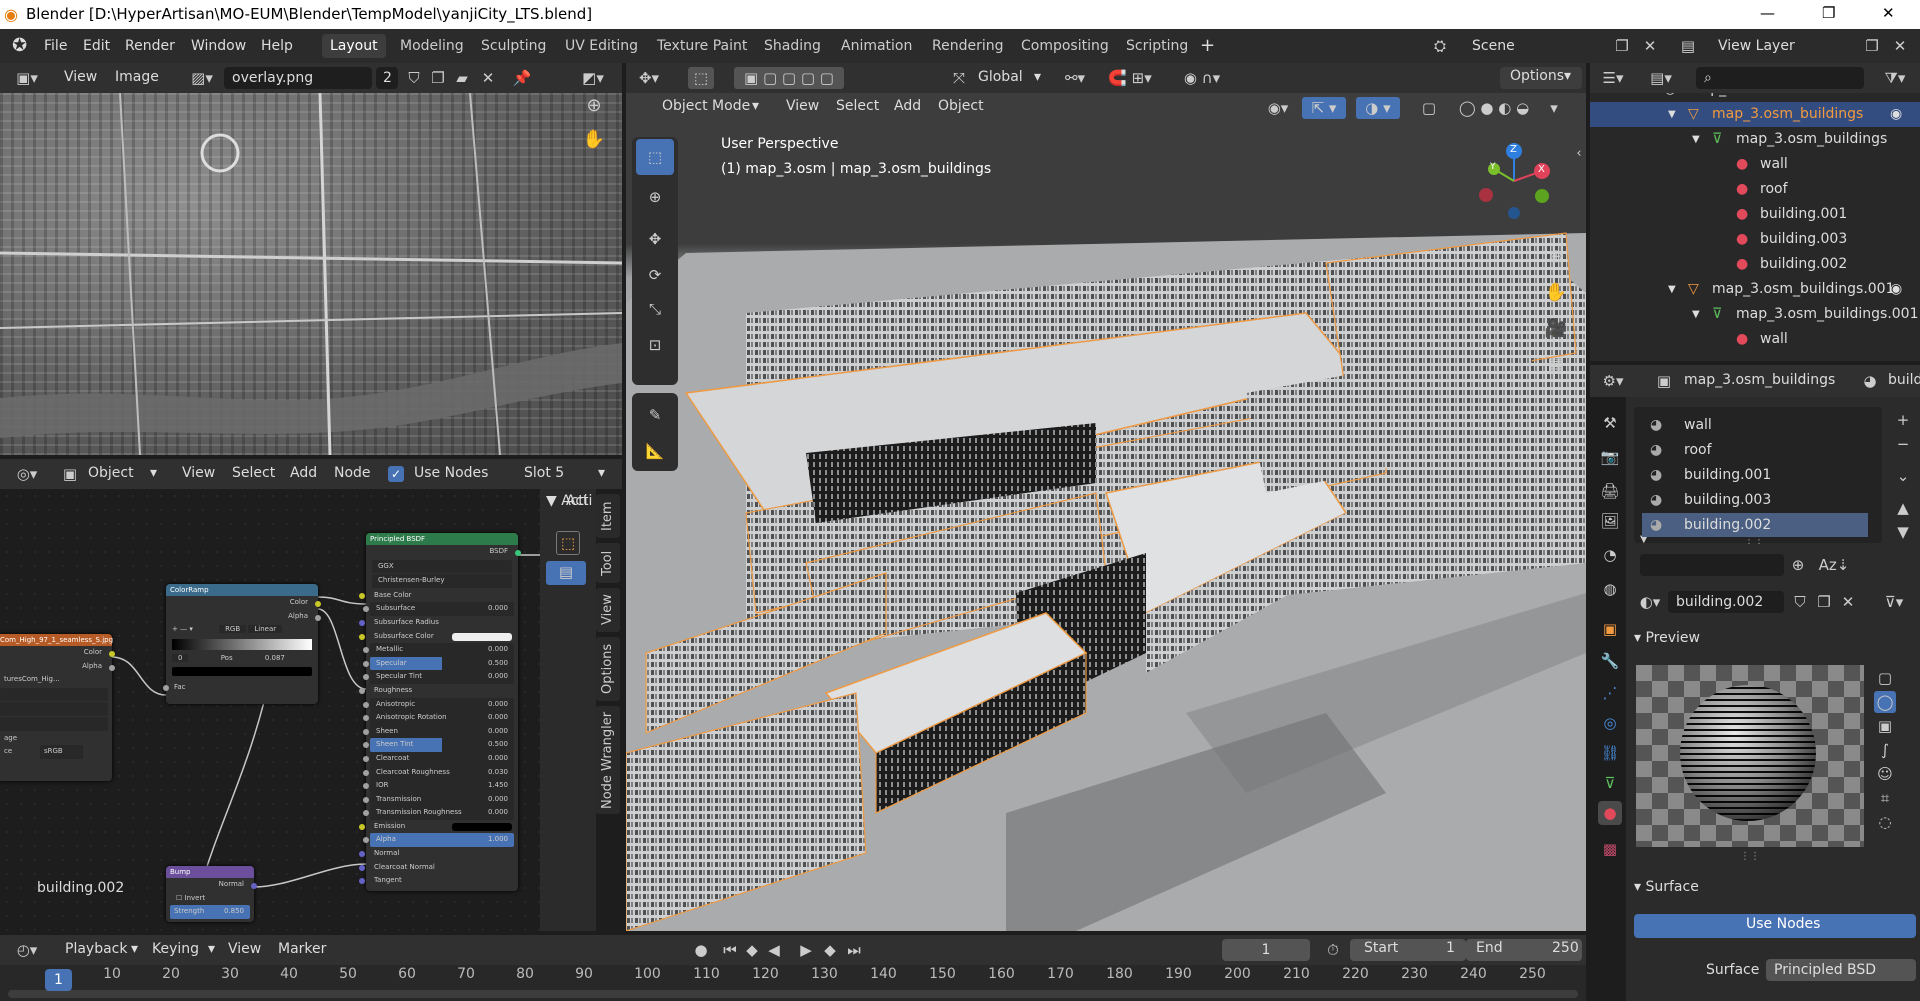 The width and height of the screenshot is (1920, 1001). What do you see at coordinates (730, 950) in the screenshot?
I see `jump-start-icon: ⏮` at bounding box center [730, 950].